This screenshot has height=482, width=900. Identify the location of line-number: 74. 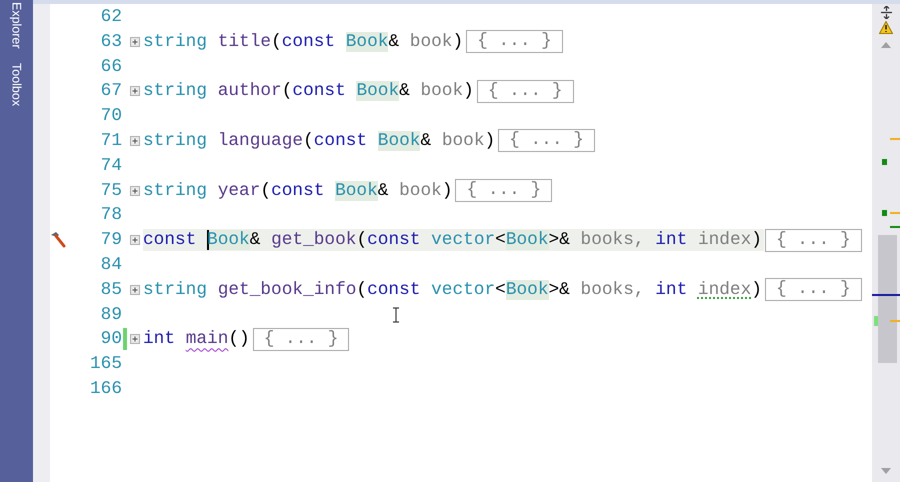
(111, 166).